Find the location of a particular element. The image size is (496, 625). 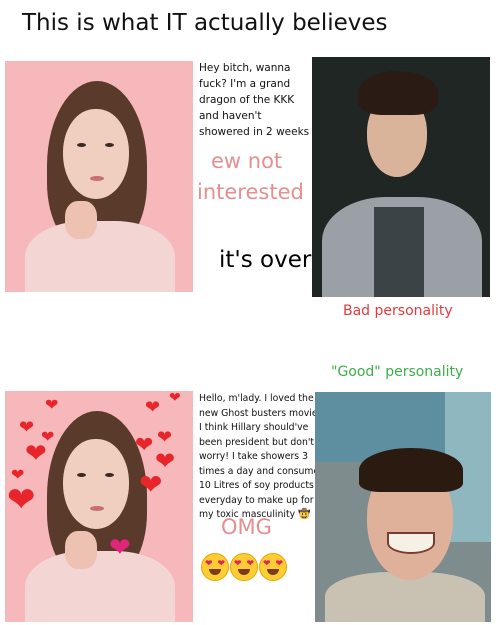

top-reply: ew not is located at coordinates (247, 161).